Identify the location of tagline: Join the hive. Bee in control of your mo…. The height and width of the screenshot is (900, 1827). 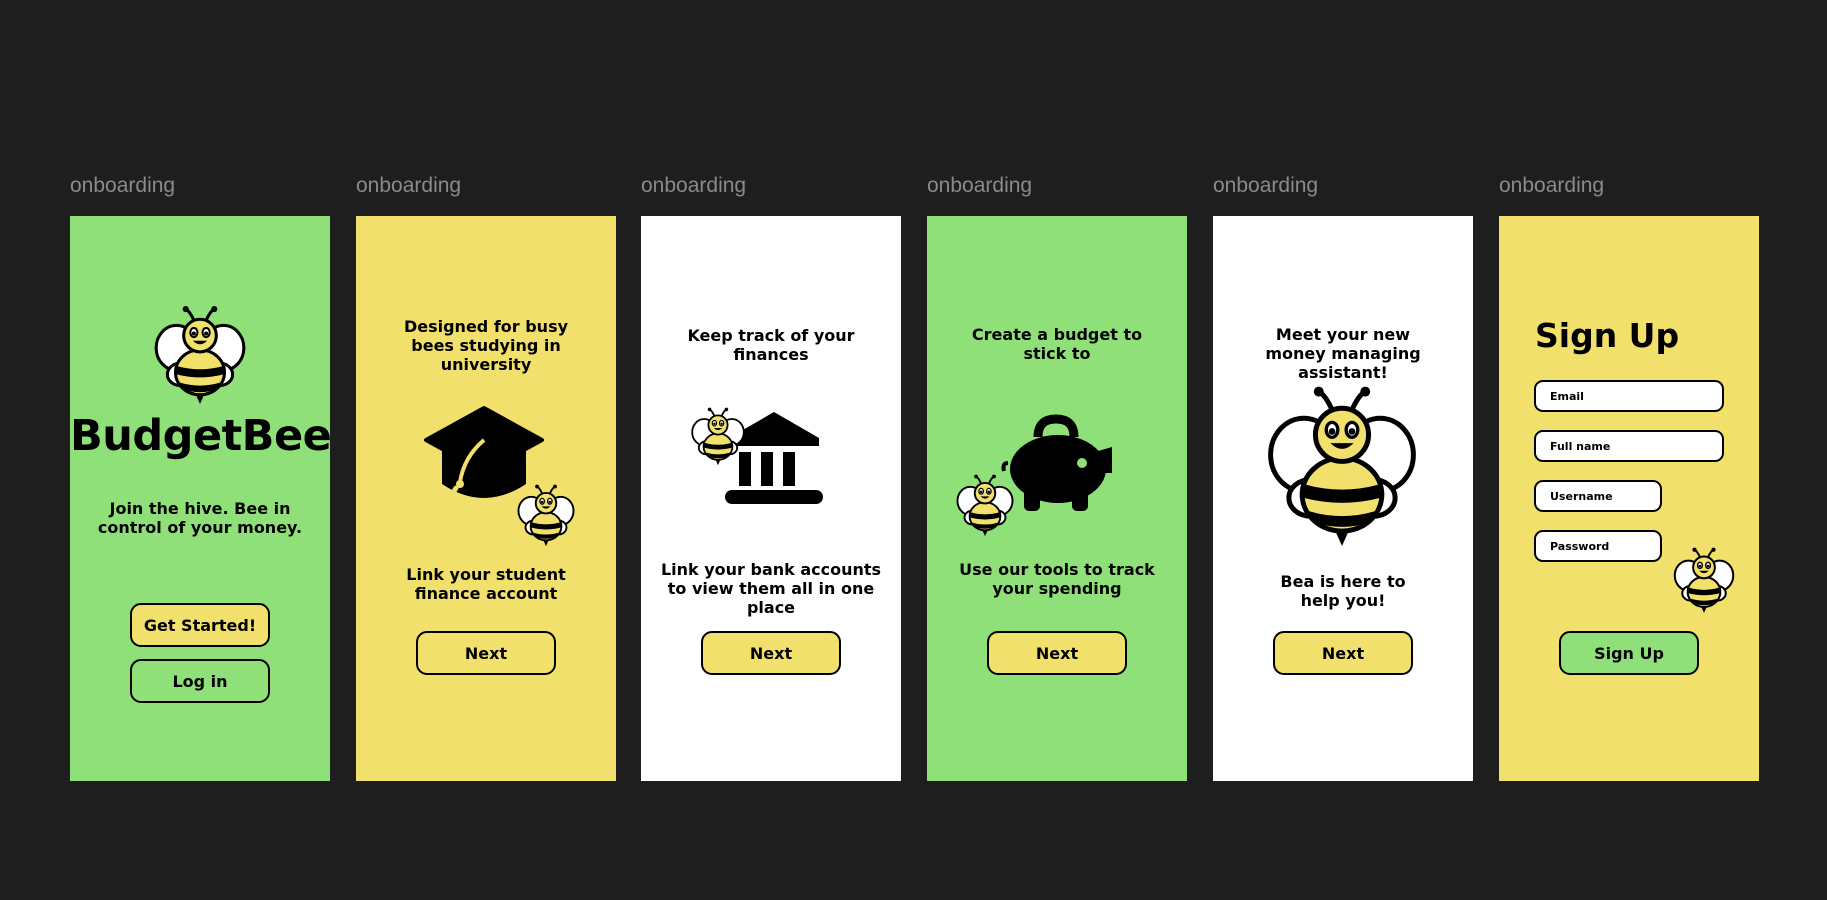
(200, 518).